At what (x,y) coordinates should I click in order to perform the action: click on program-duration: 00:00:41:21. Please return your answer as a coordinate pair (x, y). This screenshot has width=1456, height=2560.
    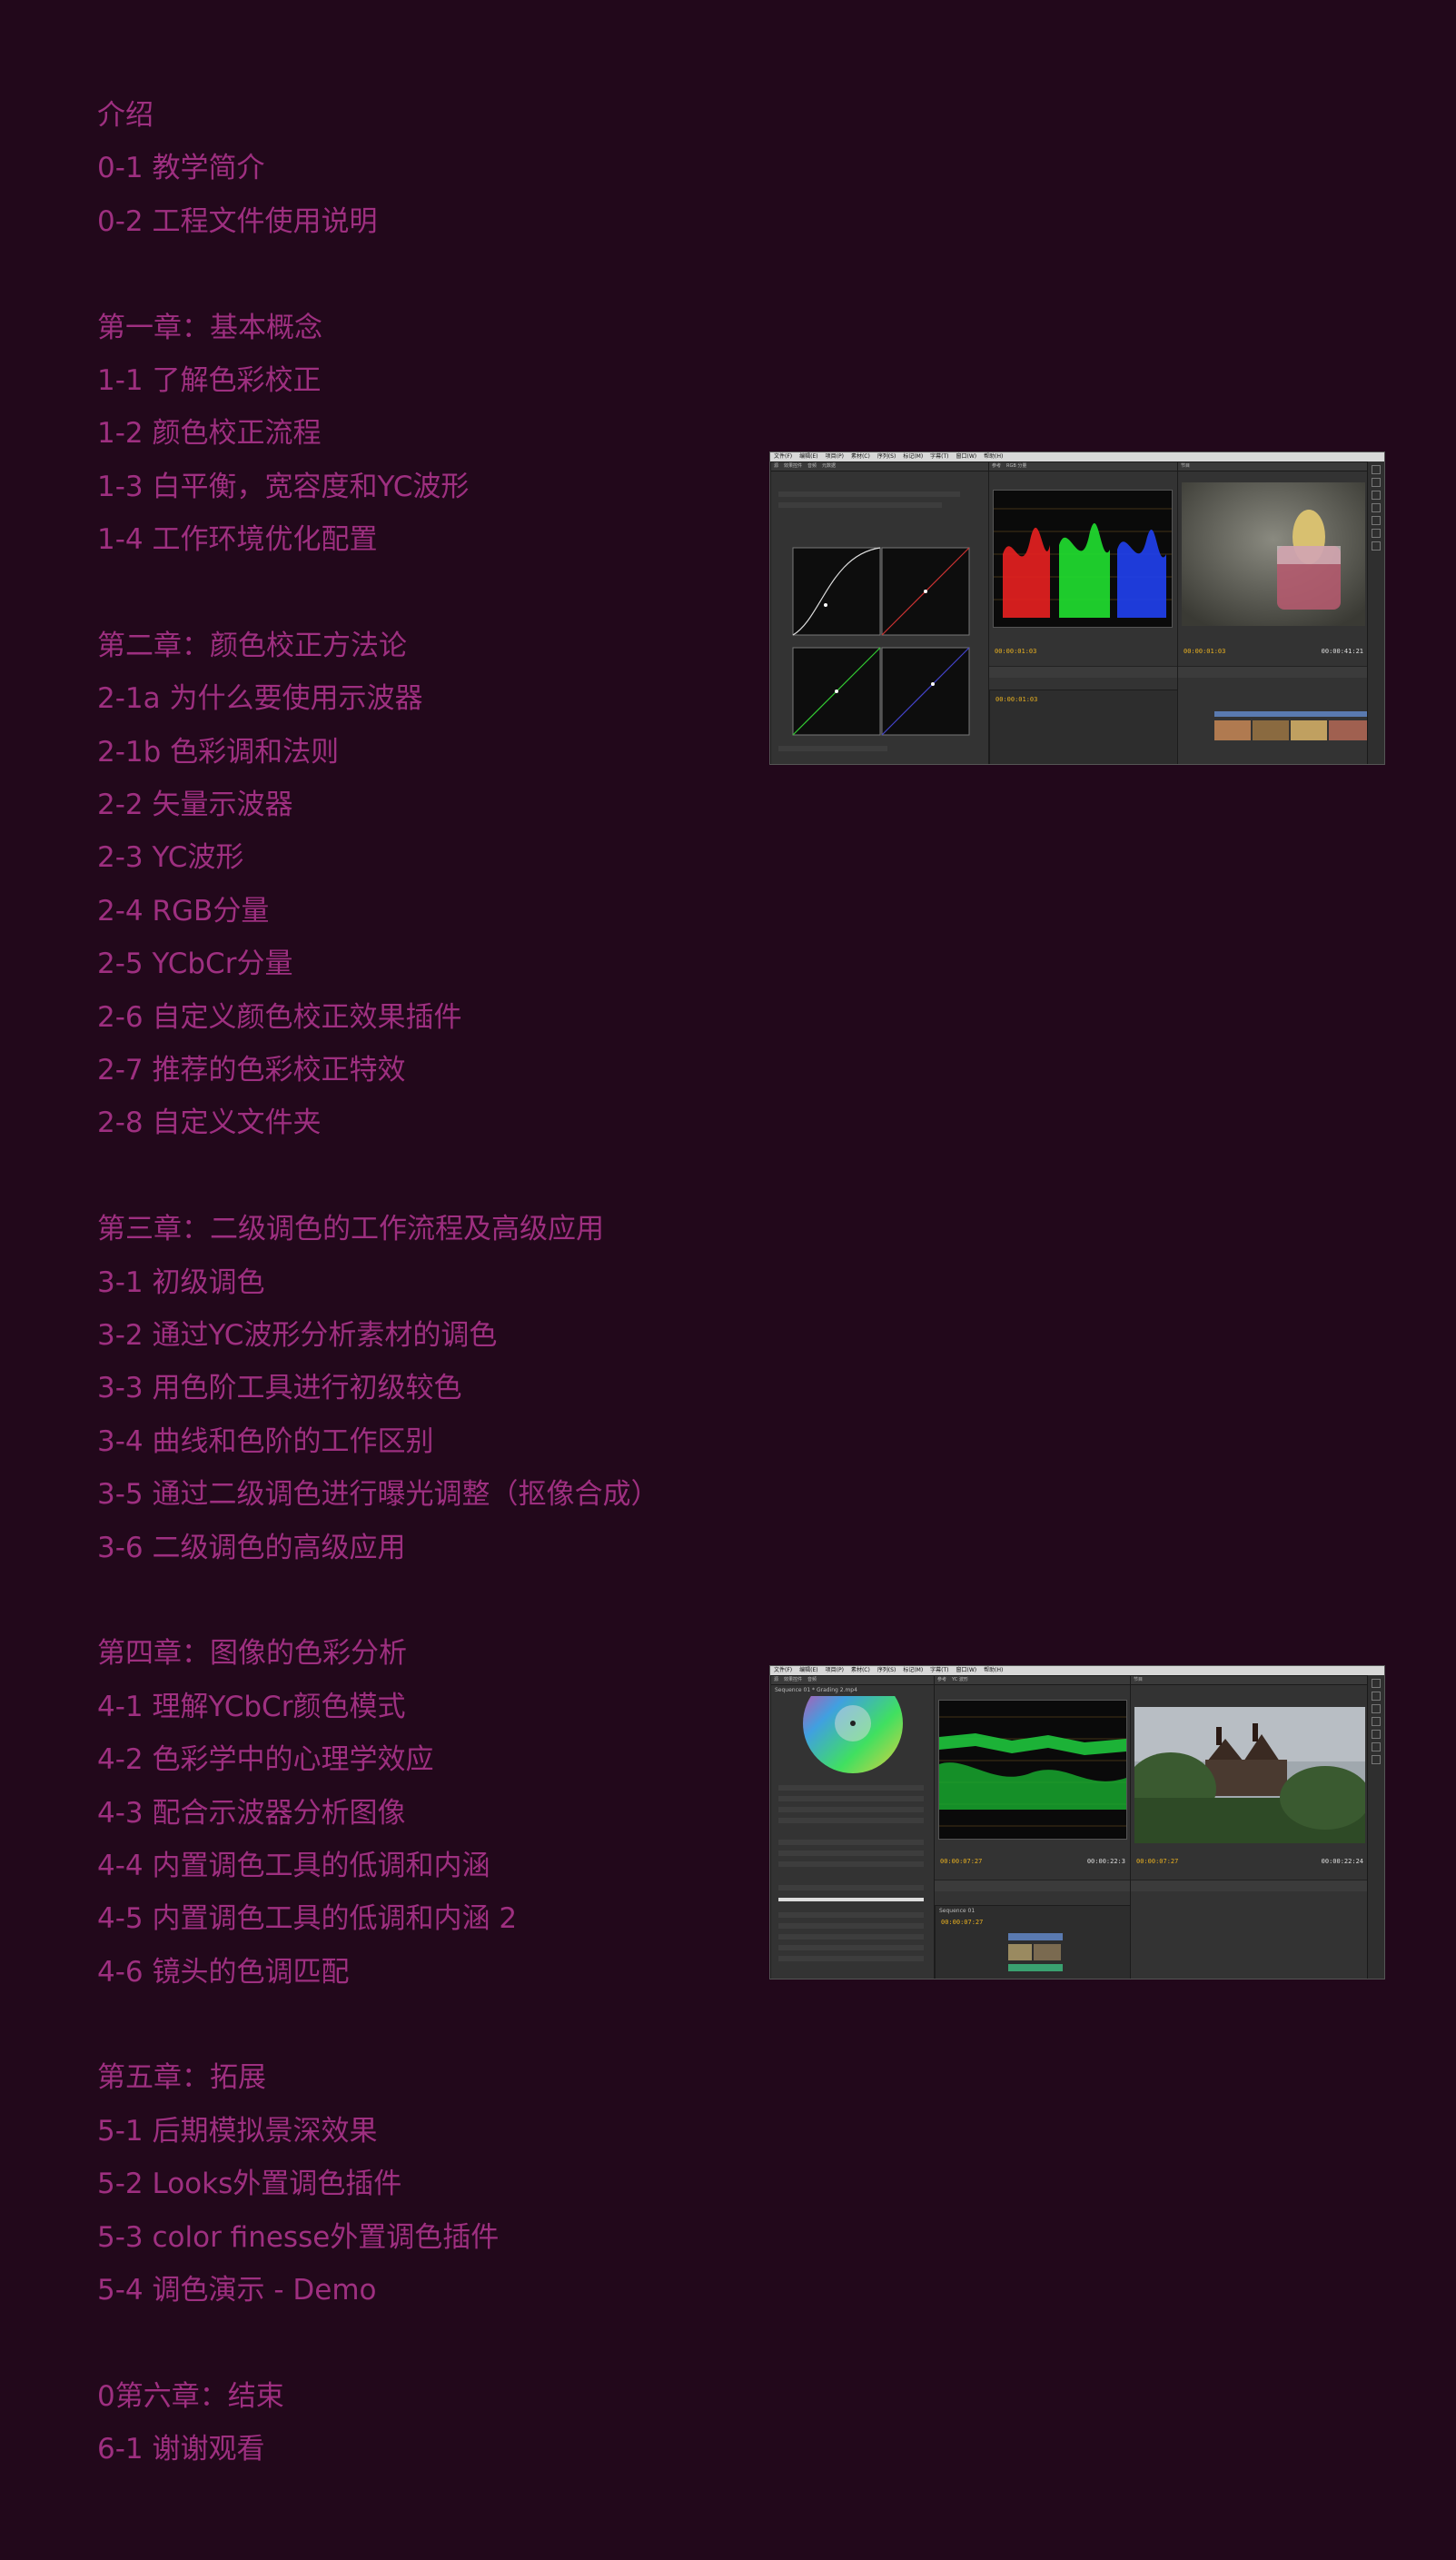
    Looking at the image, I should click on (1342, 651).